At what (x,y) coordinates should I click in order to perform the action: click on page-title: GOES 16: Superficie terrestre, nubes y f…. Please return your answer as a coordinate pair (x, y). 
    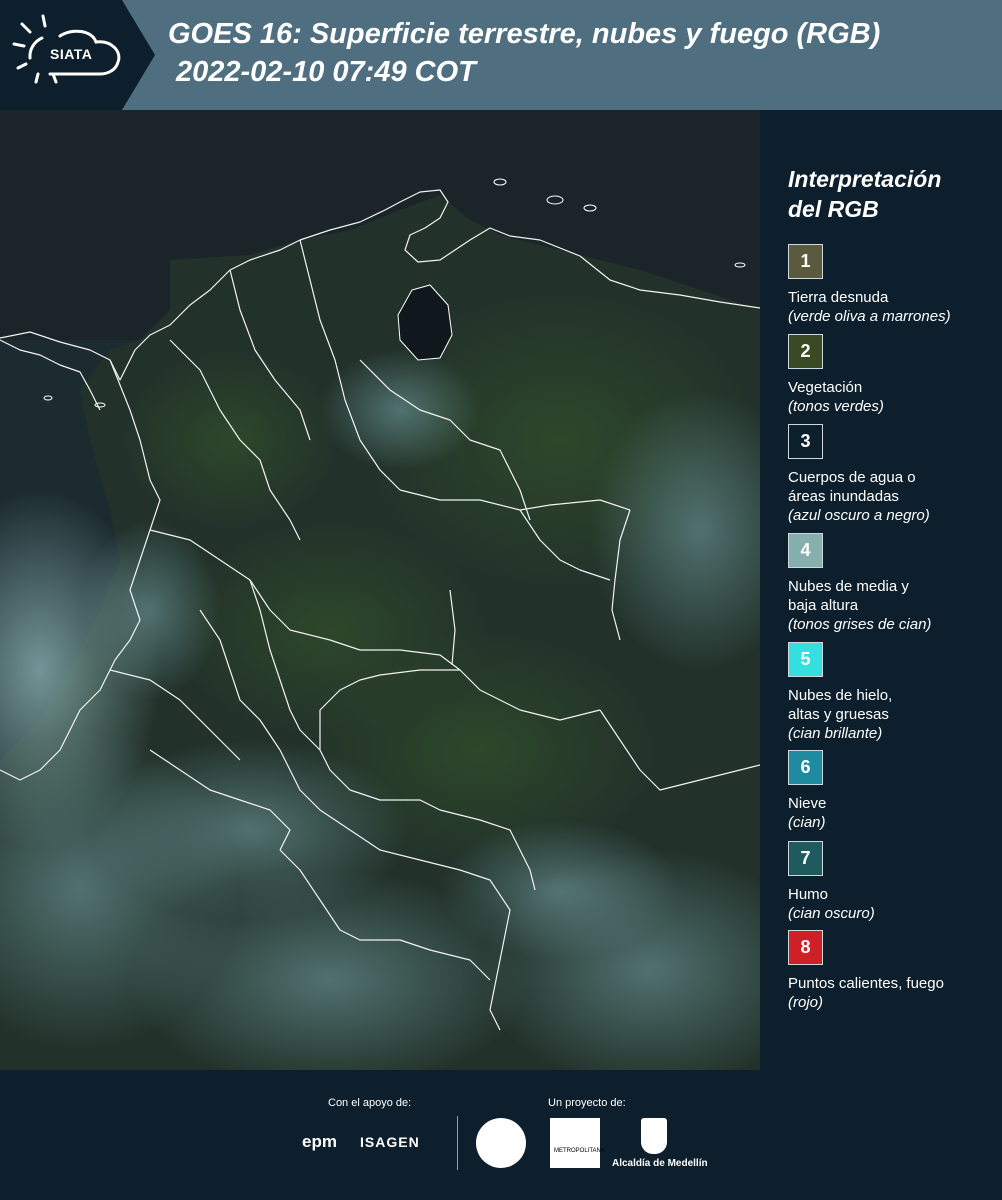
    Looking at the image, I should click on (524, 34).